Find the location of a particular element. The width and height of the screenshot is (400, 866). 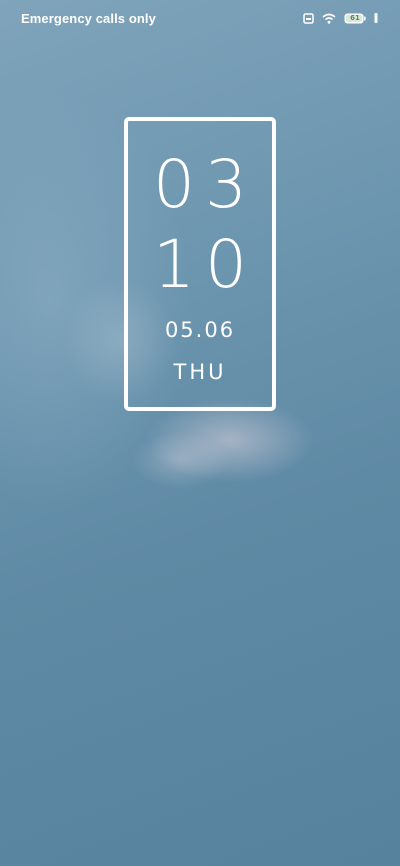

clock-hours: 03 is located at coordinates (205, 184).